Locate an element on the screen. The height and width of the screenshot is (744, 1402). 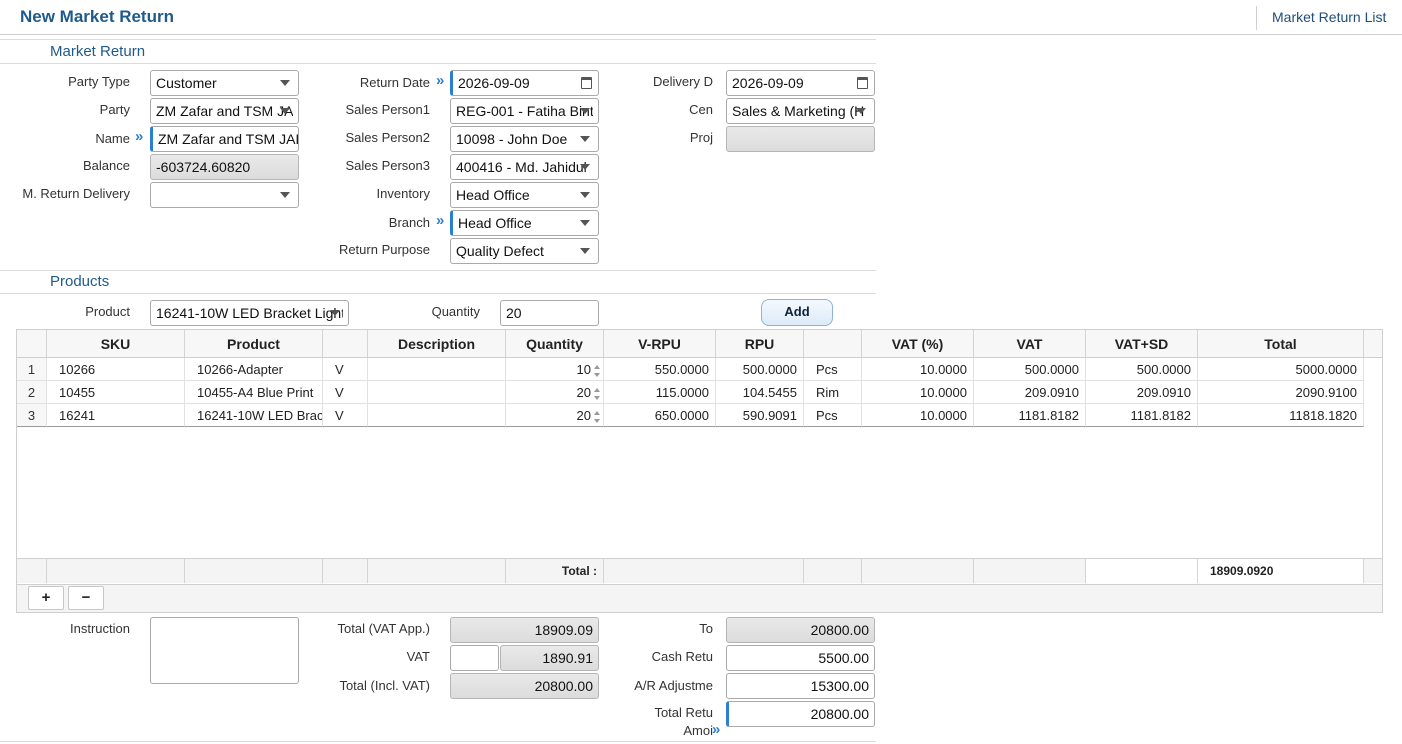
cell-sku: 10266 is located at coordinates (116, 369).